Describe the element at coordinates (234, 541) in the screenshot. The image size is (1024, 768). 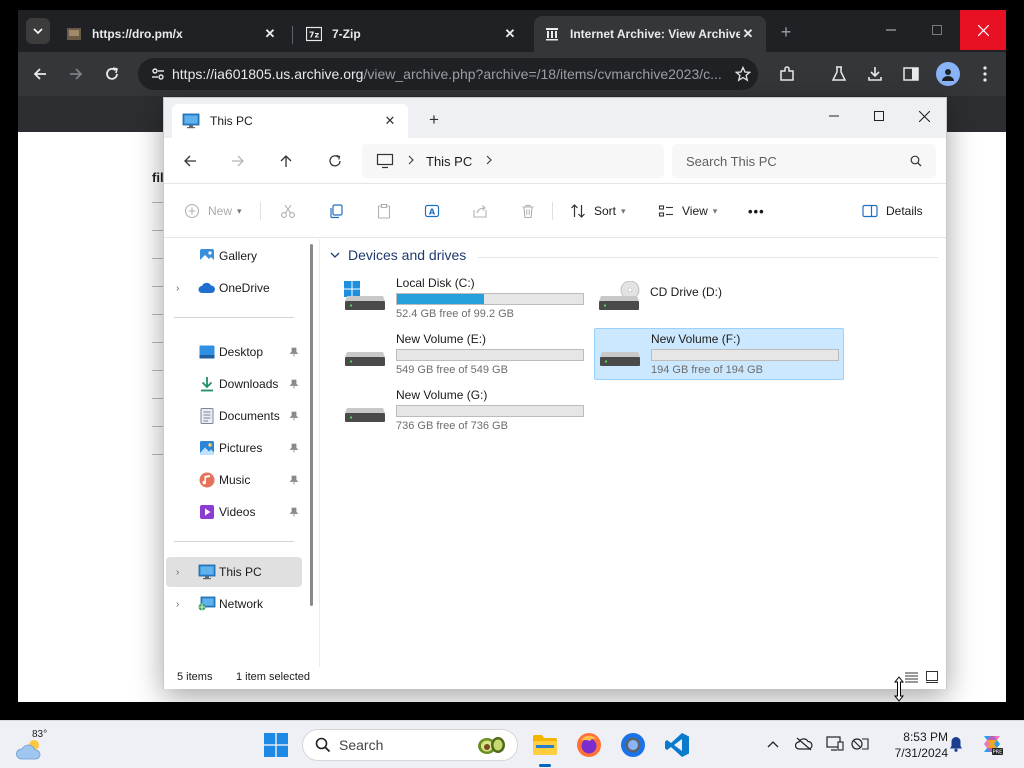
I see `sidebar-divider` at that location.